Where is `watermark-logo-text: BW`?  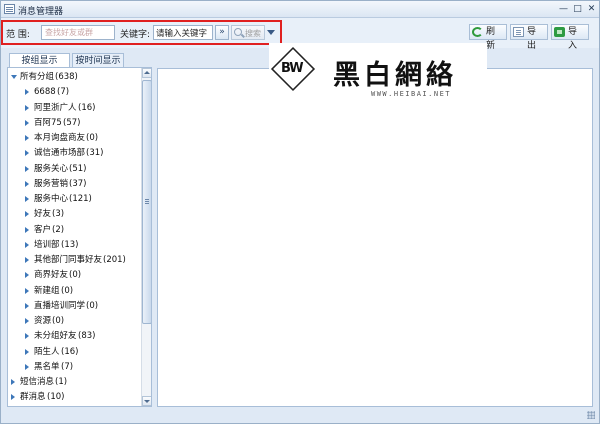
watermark-logo-text: BW is located at coordinates (292, 68).